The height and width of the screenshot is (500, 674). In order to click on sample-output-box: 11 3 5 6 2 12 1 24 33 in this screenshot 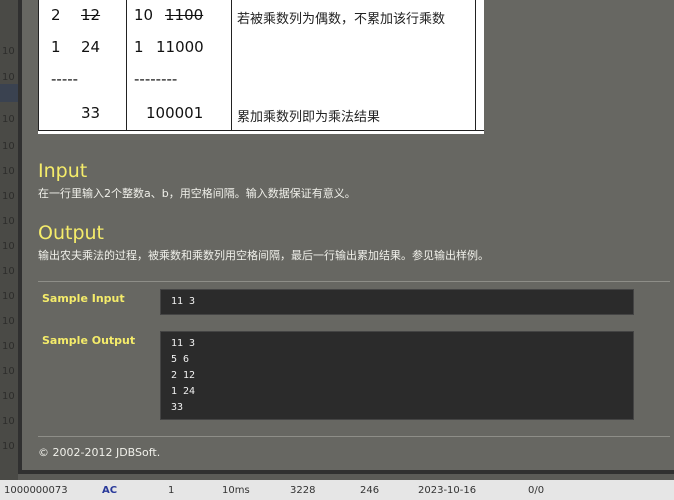, I will do `click(397, 375)`.